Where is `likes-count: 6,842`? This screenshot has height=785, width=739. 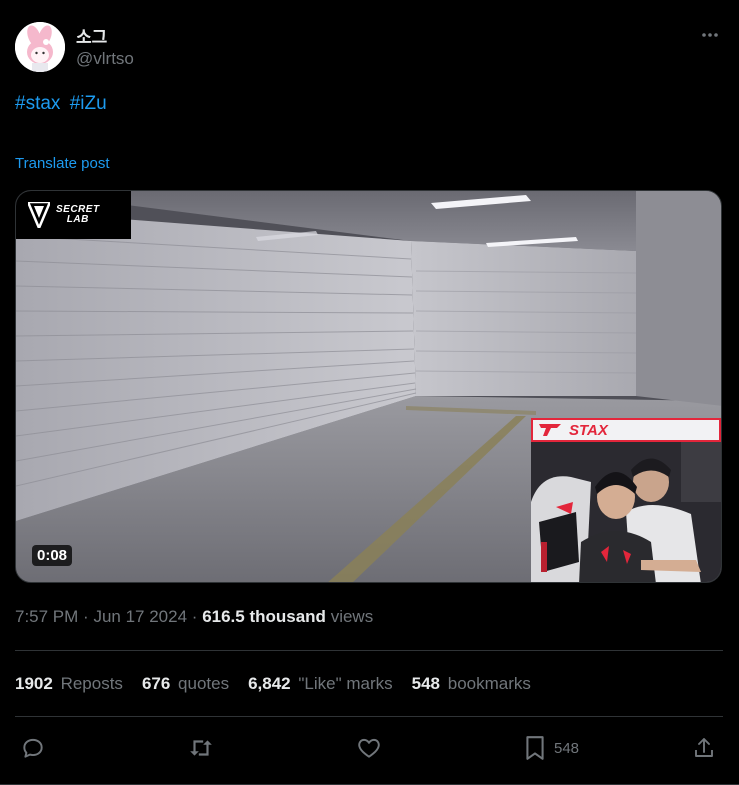
likes-count: 6,842 is located at coordinates (269, 683).